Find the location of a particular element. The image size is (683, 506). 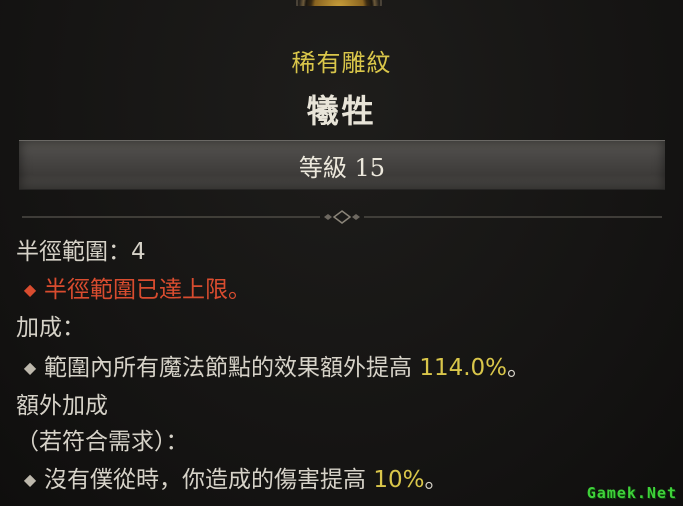

additional-requirement: （若符合需求）： is located at coordinates (102, 442).